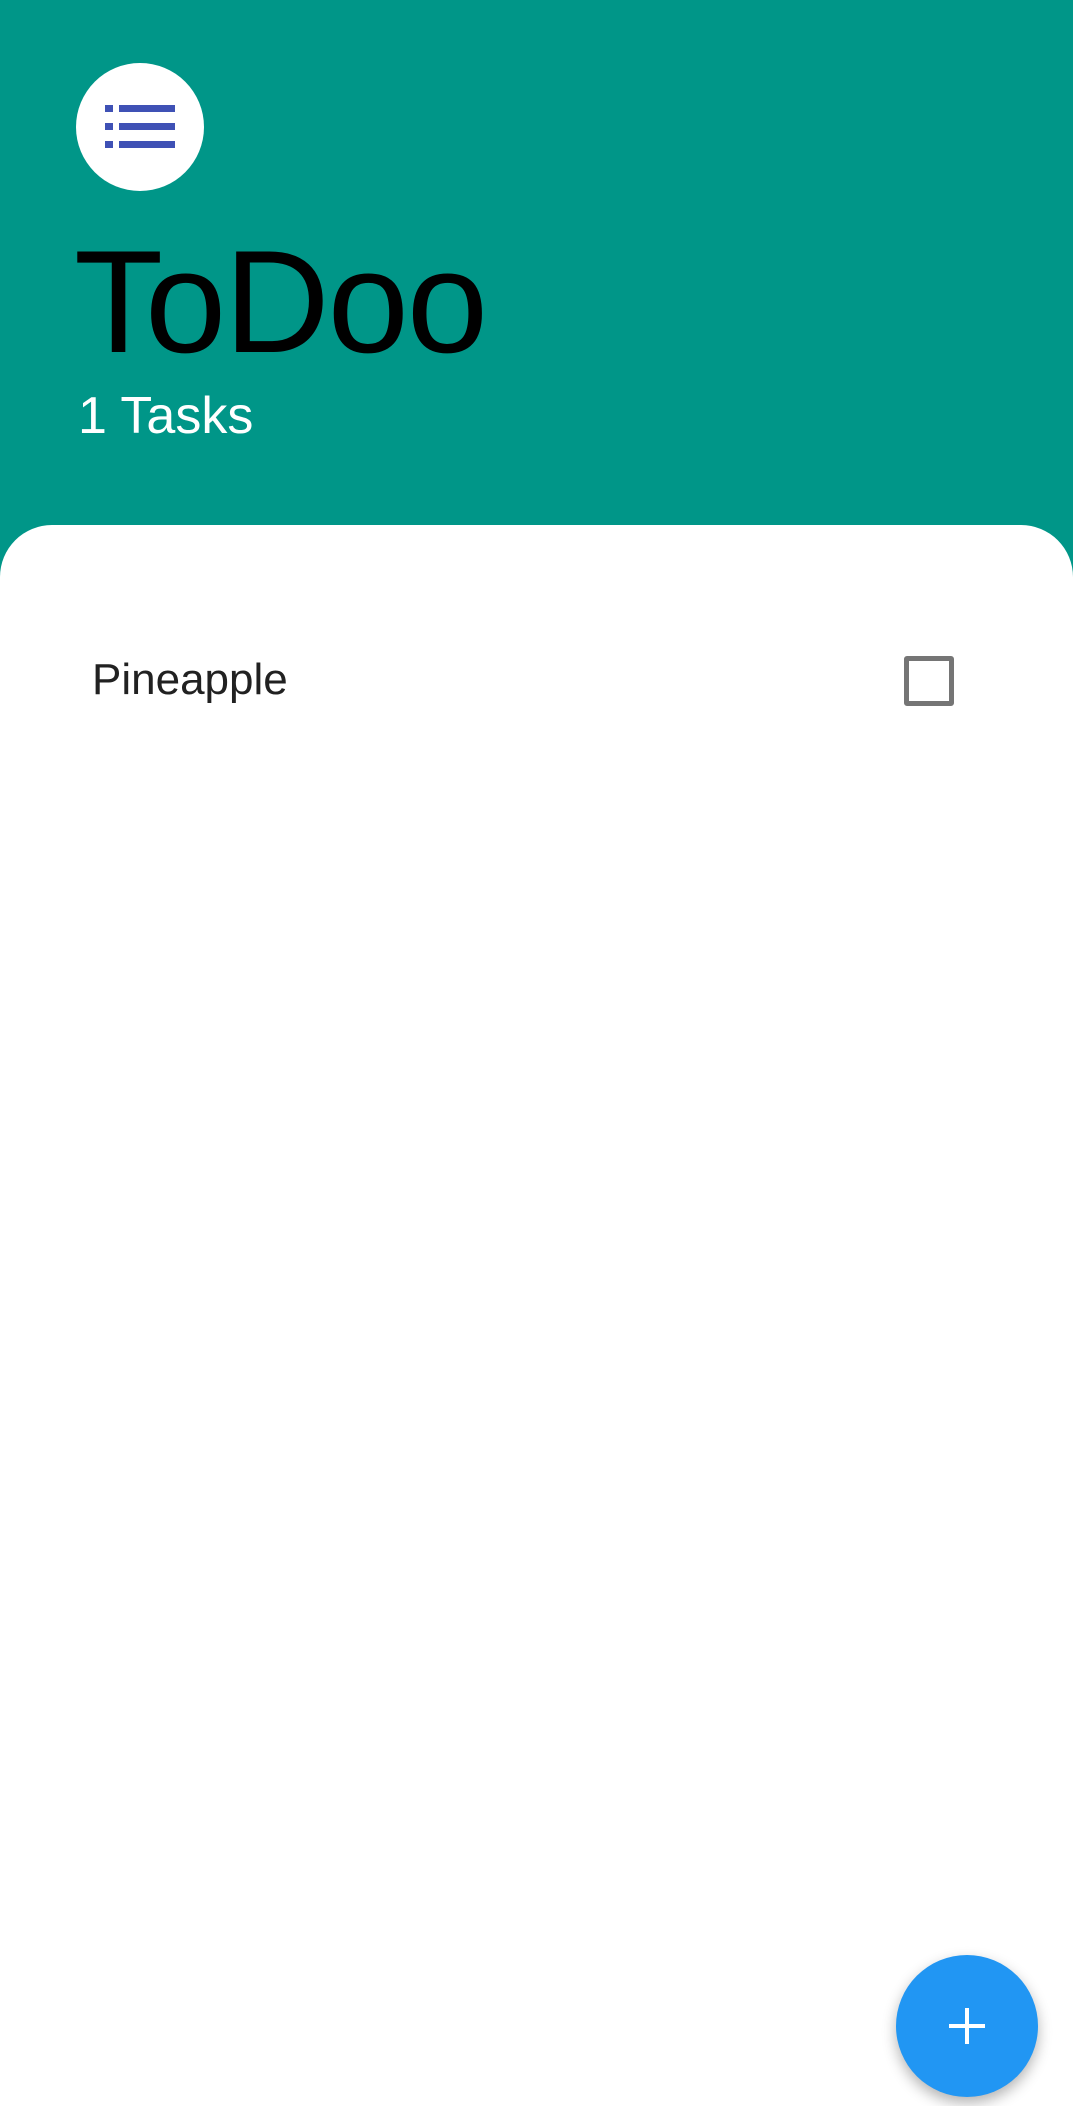 The width and height of the screenshot is (1073, 2106). I want to click on task-count: 1 Tasks, so click(166, 416).